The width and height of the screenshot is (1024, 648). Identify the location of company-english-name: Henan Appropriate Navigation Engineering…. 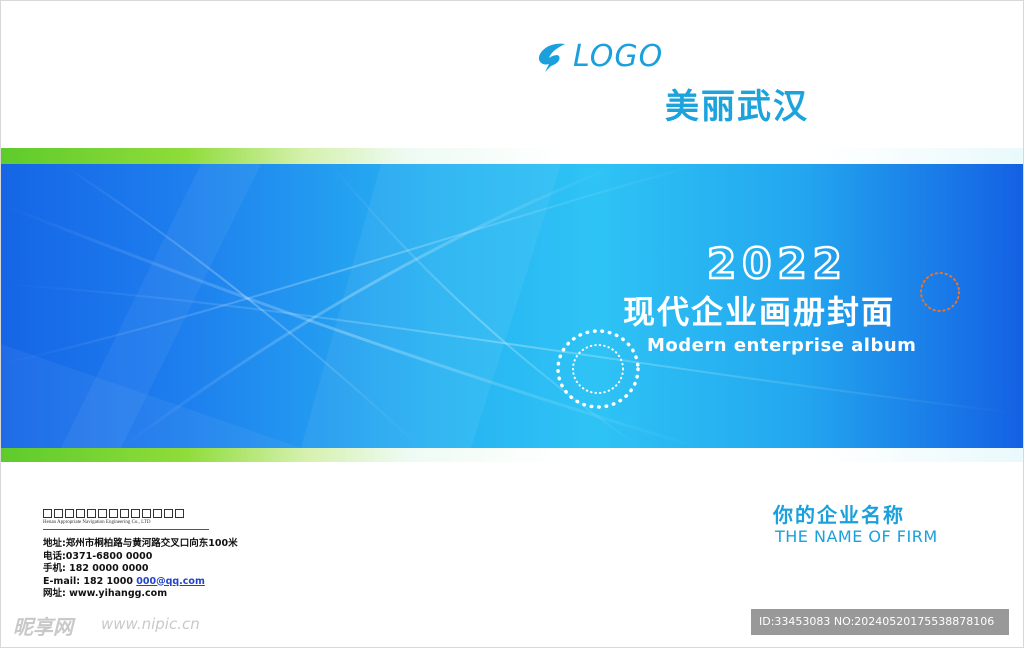
(97, 522).